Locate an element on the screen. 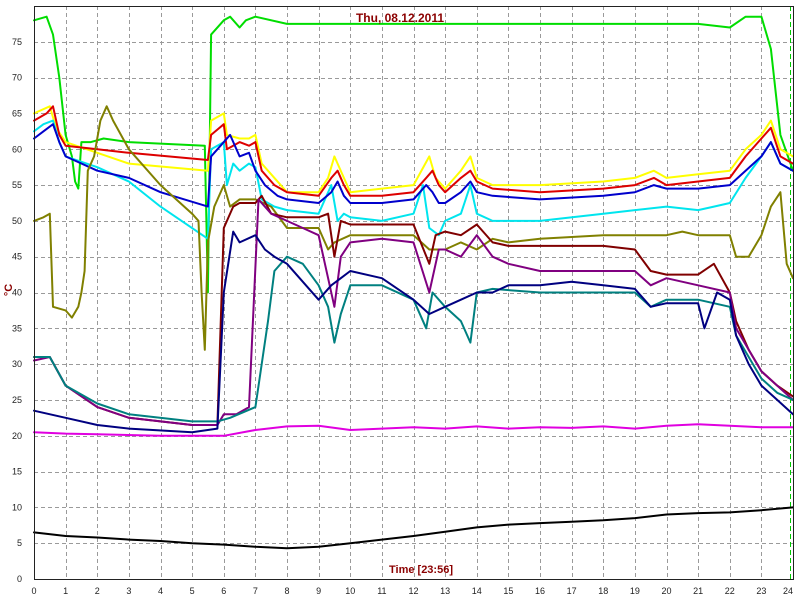  y-tick-label: 0 is located at coordinates (19, 579).